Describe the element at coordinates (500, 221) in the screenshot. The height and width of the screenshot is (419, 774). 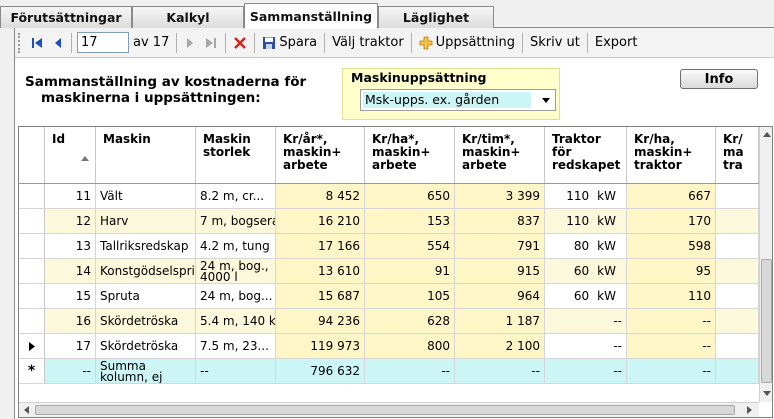
I see `cell-kr-tim: 837` at that location.